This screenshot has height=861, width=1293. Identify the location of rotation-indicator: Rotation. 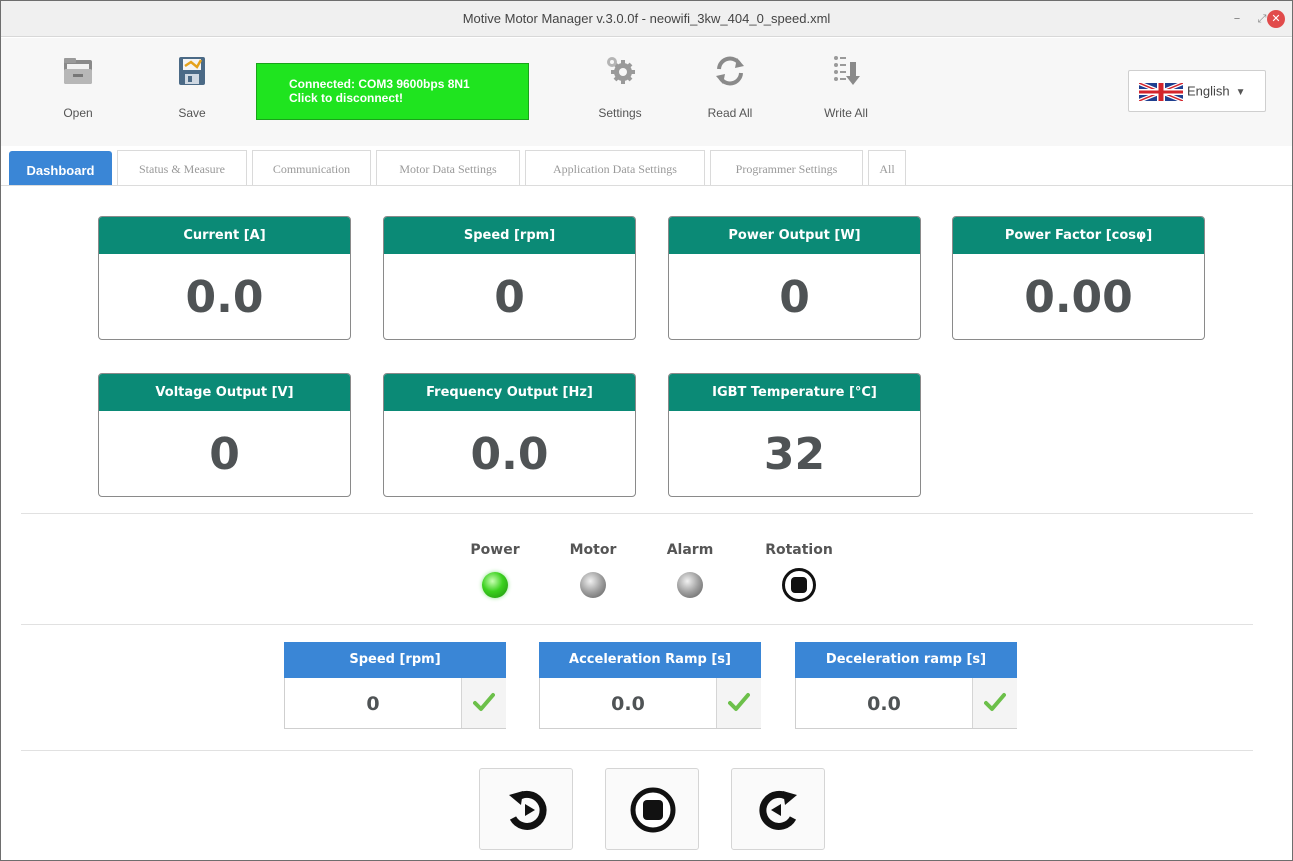
(799, 572).